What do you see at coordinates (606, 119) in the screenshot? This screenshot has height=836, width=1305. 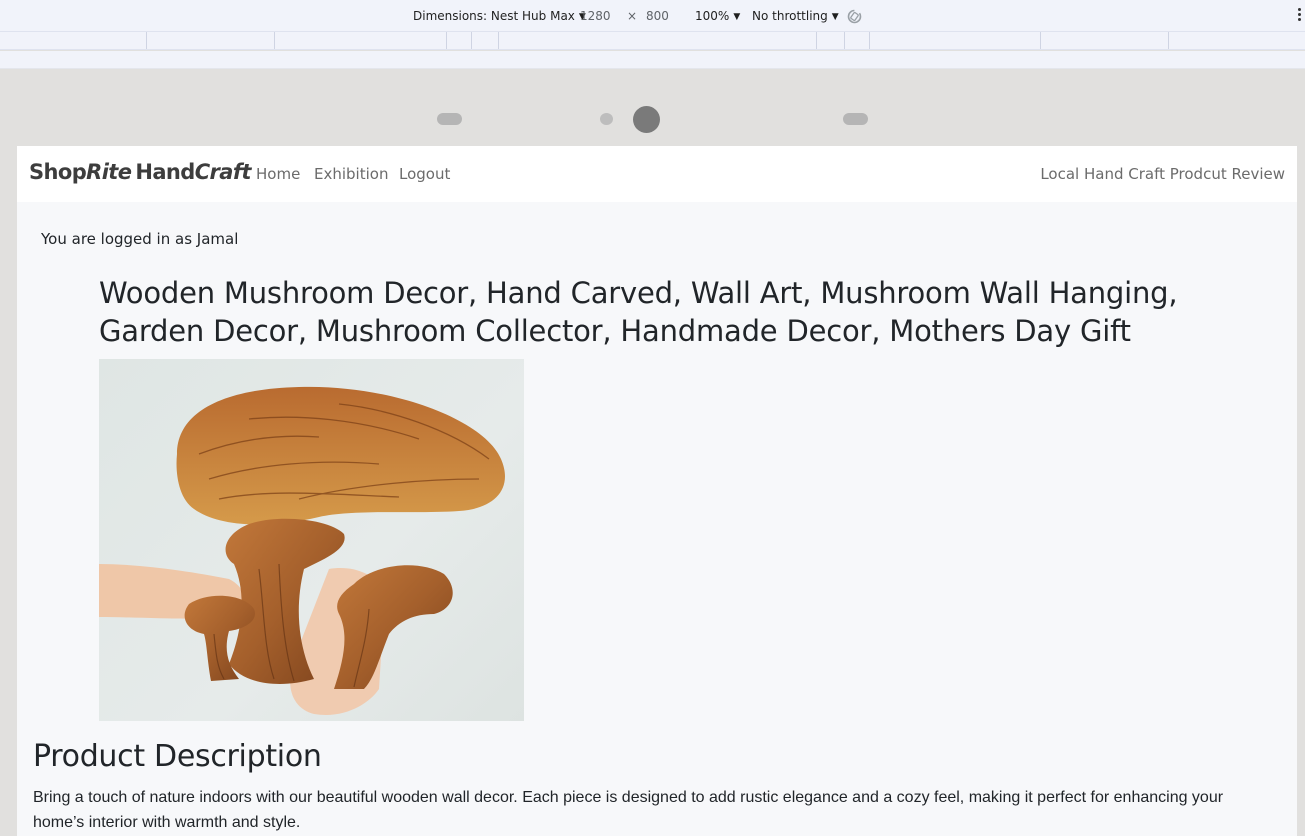 I see `sensor-dot-icon` at bounding box center [606, 119].